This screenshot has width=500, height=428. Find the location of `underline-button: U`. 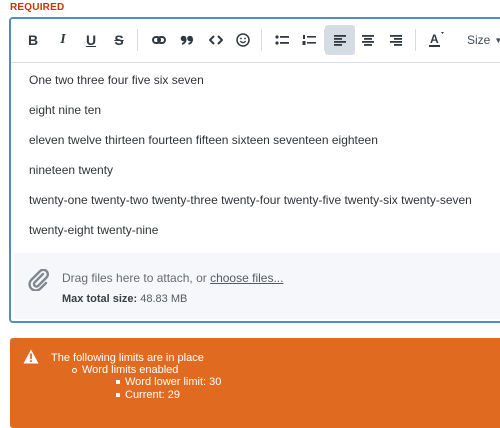

underline-button: U is located at coordinates (91, 40).